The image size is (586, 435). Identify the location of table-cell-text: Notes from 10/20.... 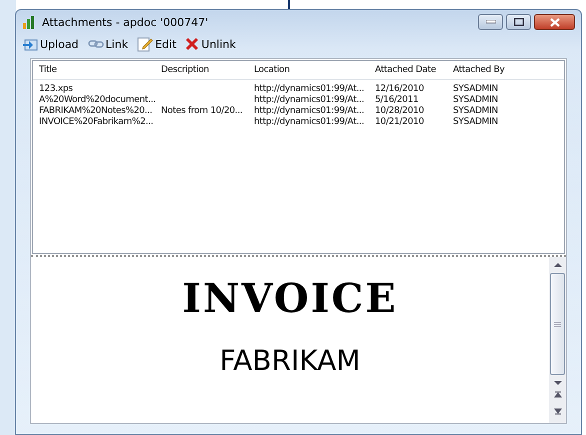
(202, 111).